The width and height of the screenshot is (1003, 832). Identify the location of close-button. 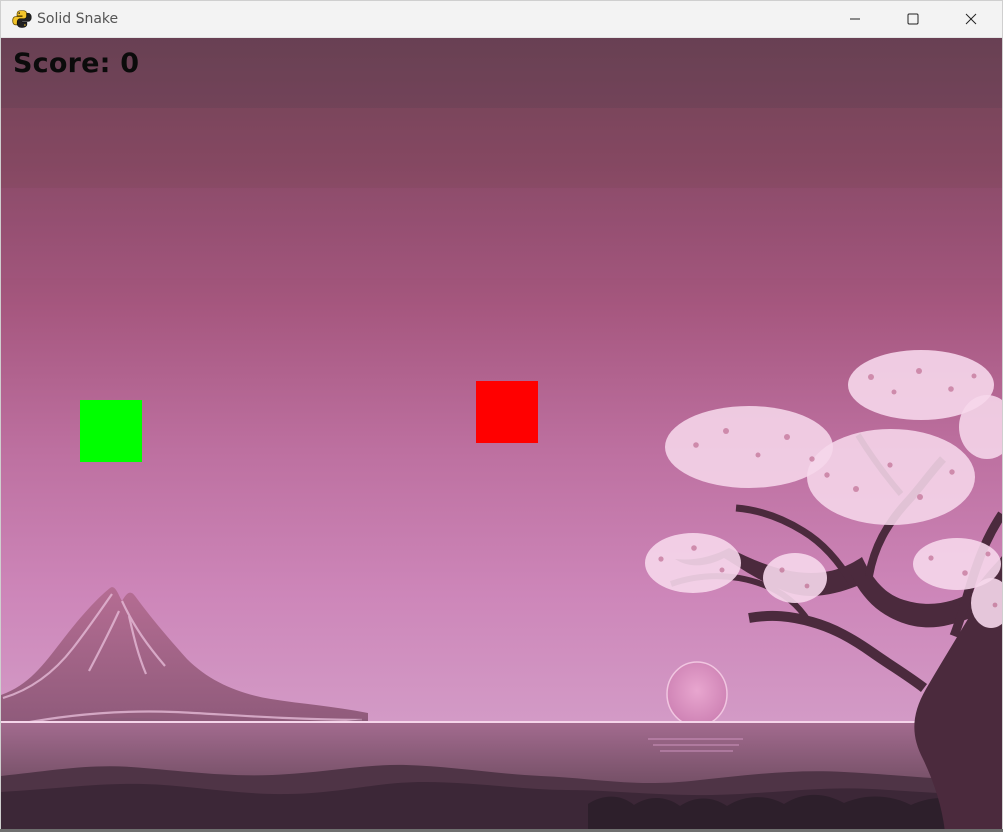
(971, 19).